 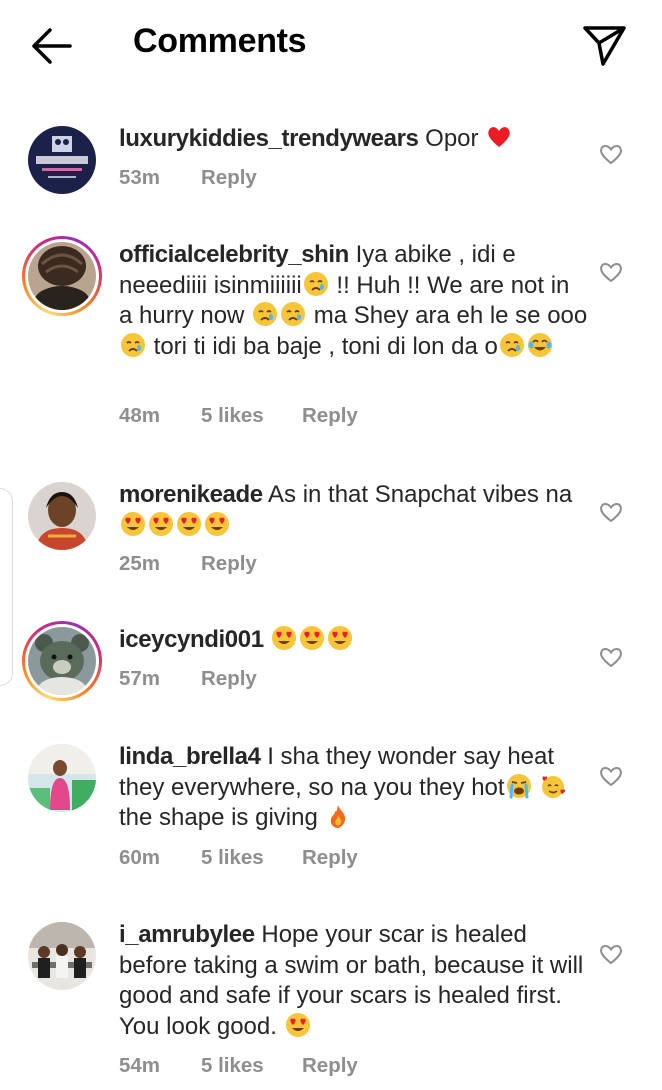 What do you see at coordinates (499, 137) in the screenshot?
I see `red-heart-emoji` at bounding box center [499, 137].